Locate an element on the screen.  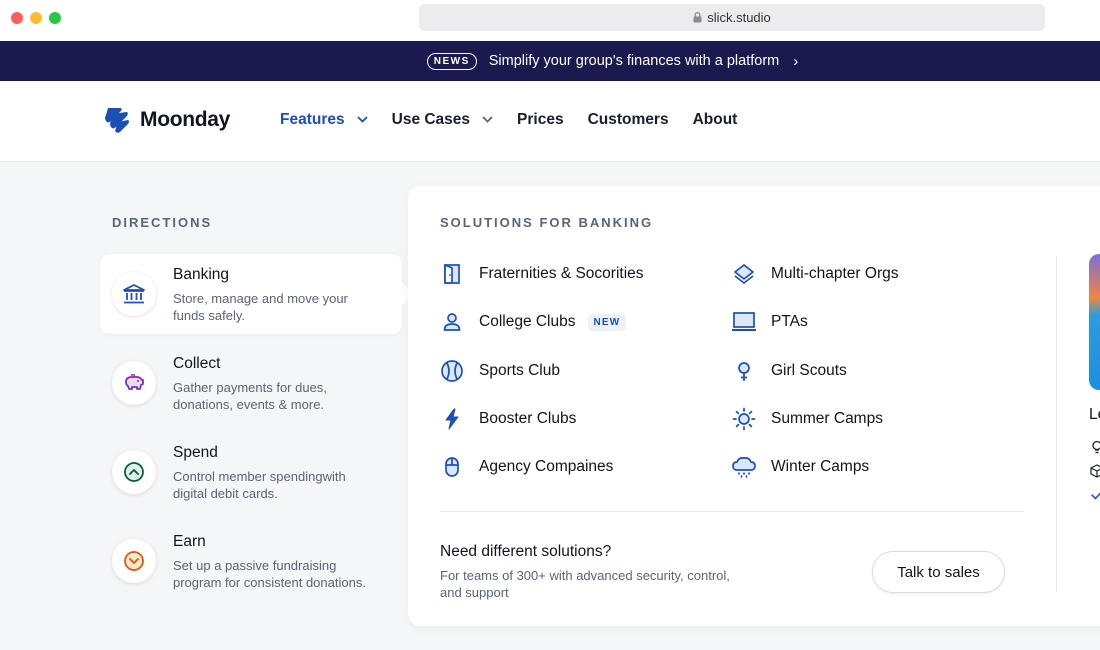
solution-summer-camps: Summer Camps is located at coordinates (807, 419).